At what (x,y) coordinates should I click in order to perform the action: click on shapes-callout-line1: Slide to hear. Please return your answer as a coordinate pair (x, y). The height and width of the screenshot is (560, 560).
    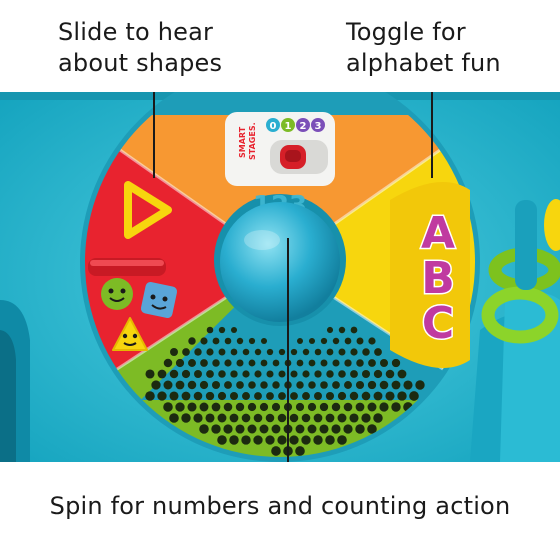
    Looking at the image, I should click on (136, 32).